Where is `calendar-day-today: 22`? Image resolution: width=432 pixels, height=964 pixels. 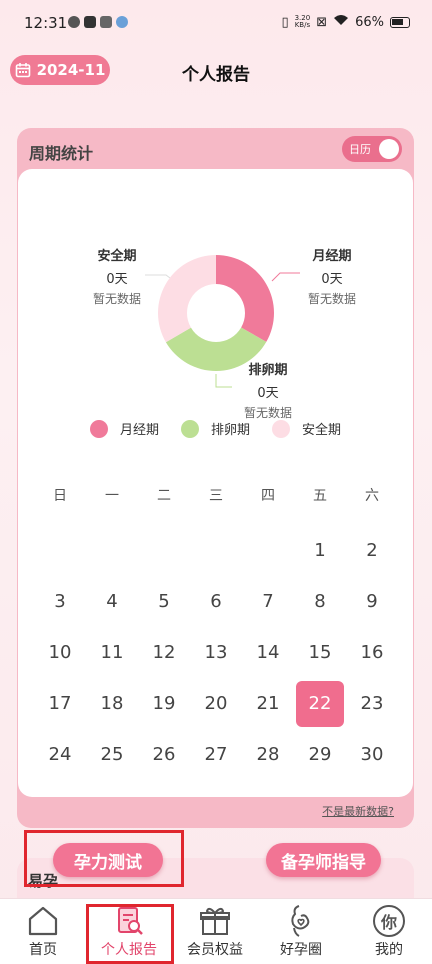 calendar-day-today: 22 is located at coordinates (320, 703).